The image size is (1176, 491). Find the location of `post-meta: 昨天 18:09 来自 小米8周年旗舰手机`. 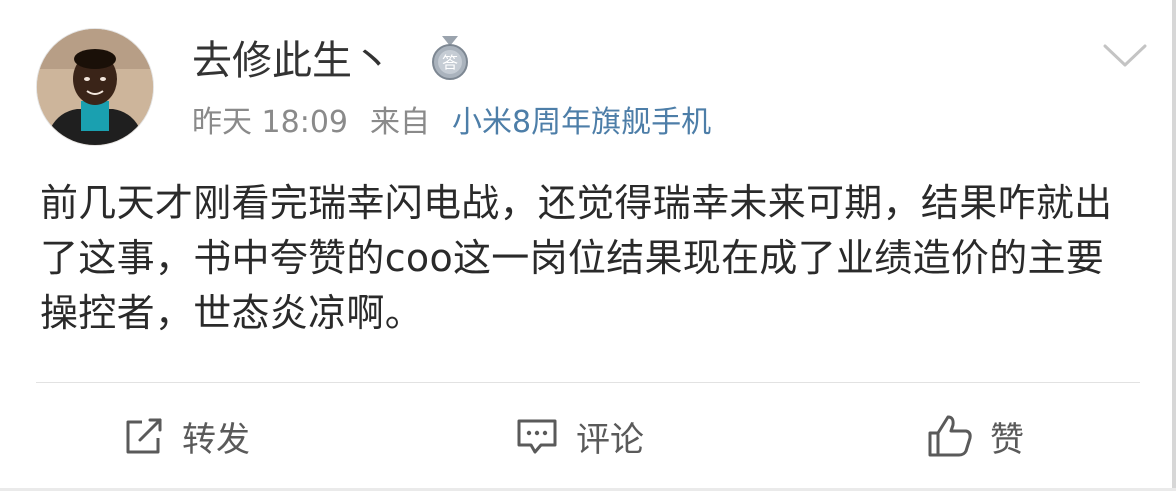

post-meta: 昨天 18:09 来自 小米8周年旗舰手机 is located at coordinates (451, 123).